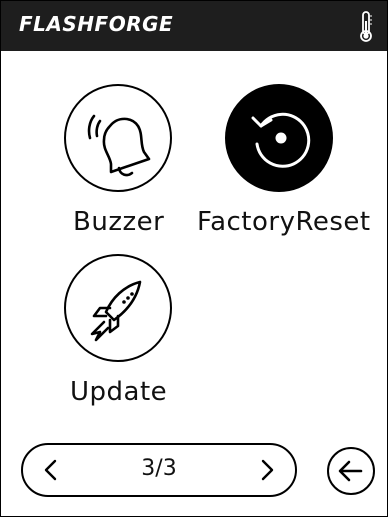 This screenshot has width=390, height=519. I want to click on page-navigator: 3/3, so click(159, 470).